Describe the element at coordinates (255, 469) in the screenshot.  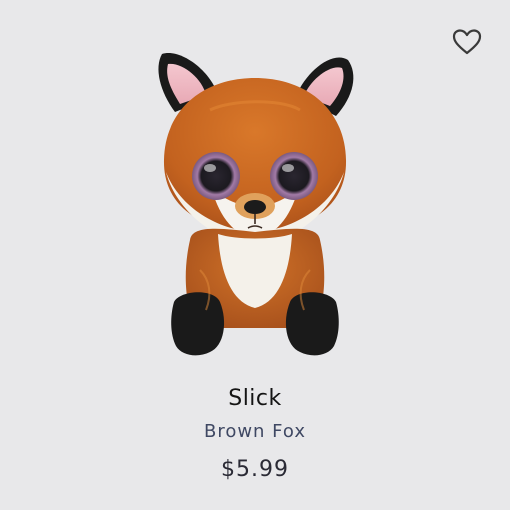
I see `product-price: $5.99` at that location.